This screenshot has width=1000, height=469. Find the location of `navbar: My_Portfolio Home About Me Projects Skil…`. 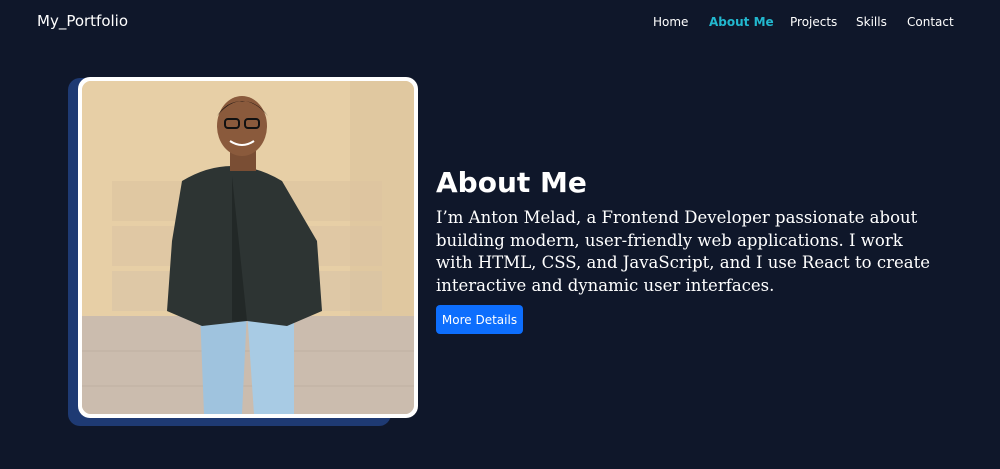

navbar: My_Portfolio Home About Me Projects Skil… is located at coordinates (500, 22).